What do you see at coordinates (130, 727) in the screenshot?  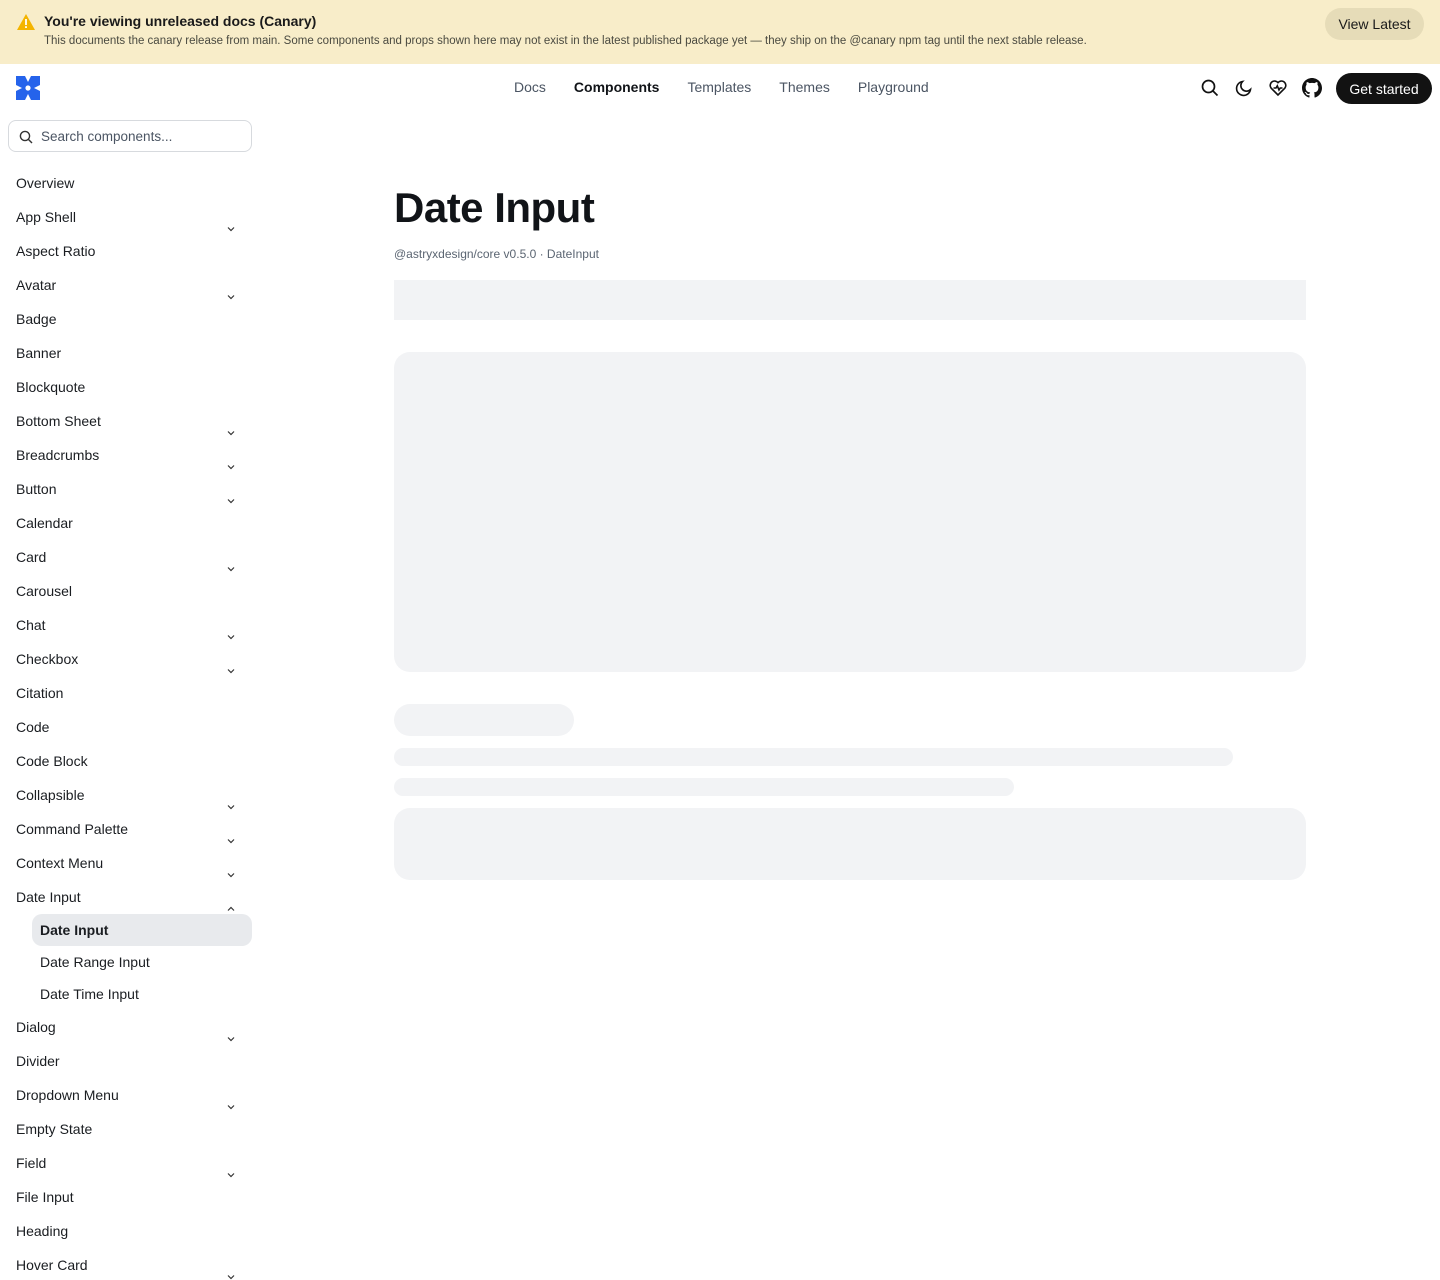 I see `sidebar-item-code: Code` at bounding box center [130, 727].